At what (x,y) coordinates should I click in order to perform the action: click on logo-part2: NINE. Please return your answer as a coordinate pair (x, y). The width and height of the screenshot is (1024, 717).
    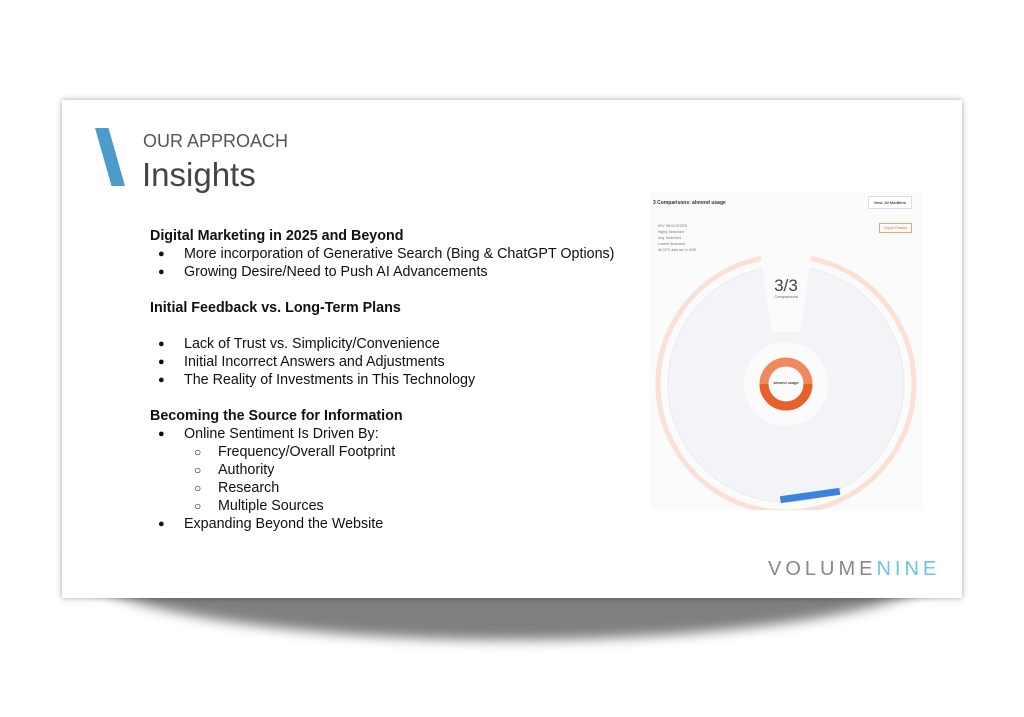
    Looking at the image, I should click on (908, 569).